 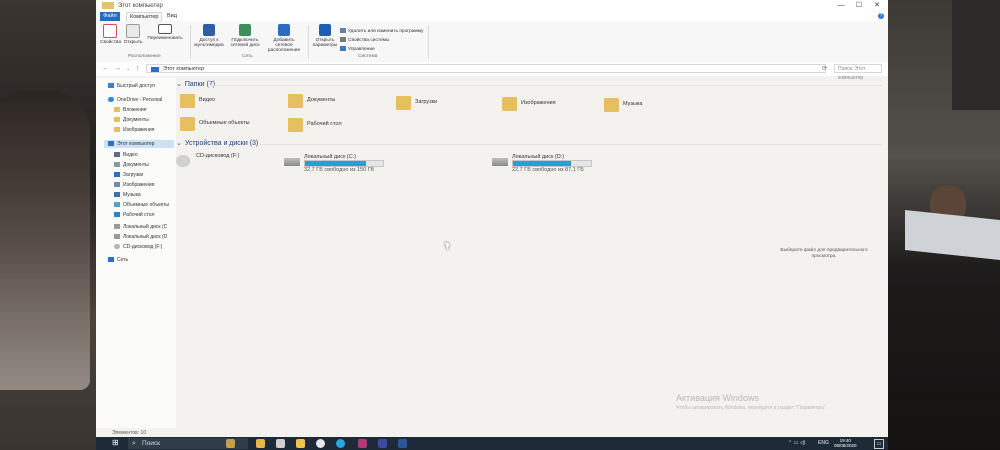 I want to click on manage-label: Управление, so click(x=361, y=49).